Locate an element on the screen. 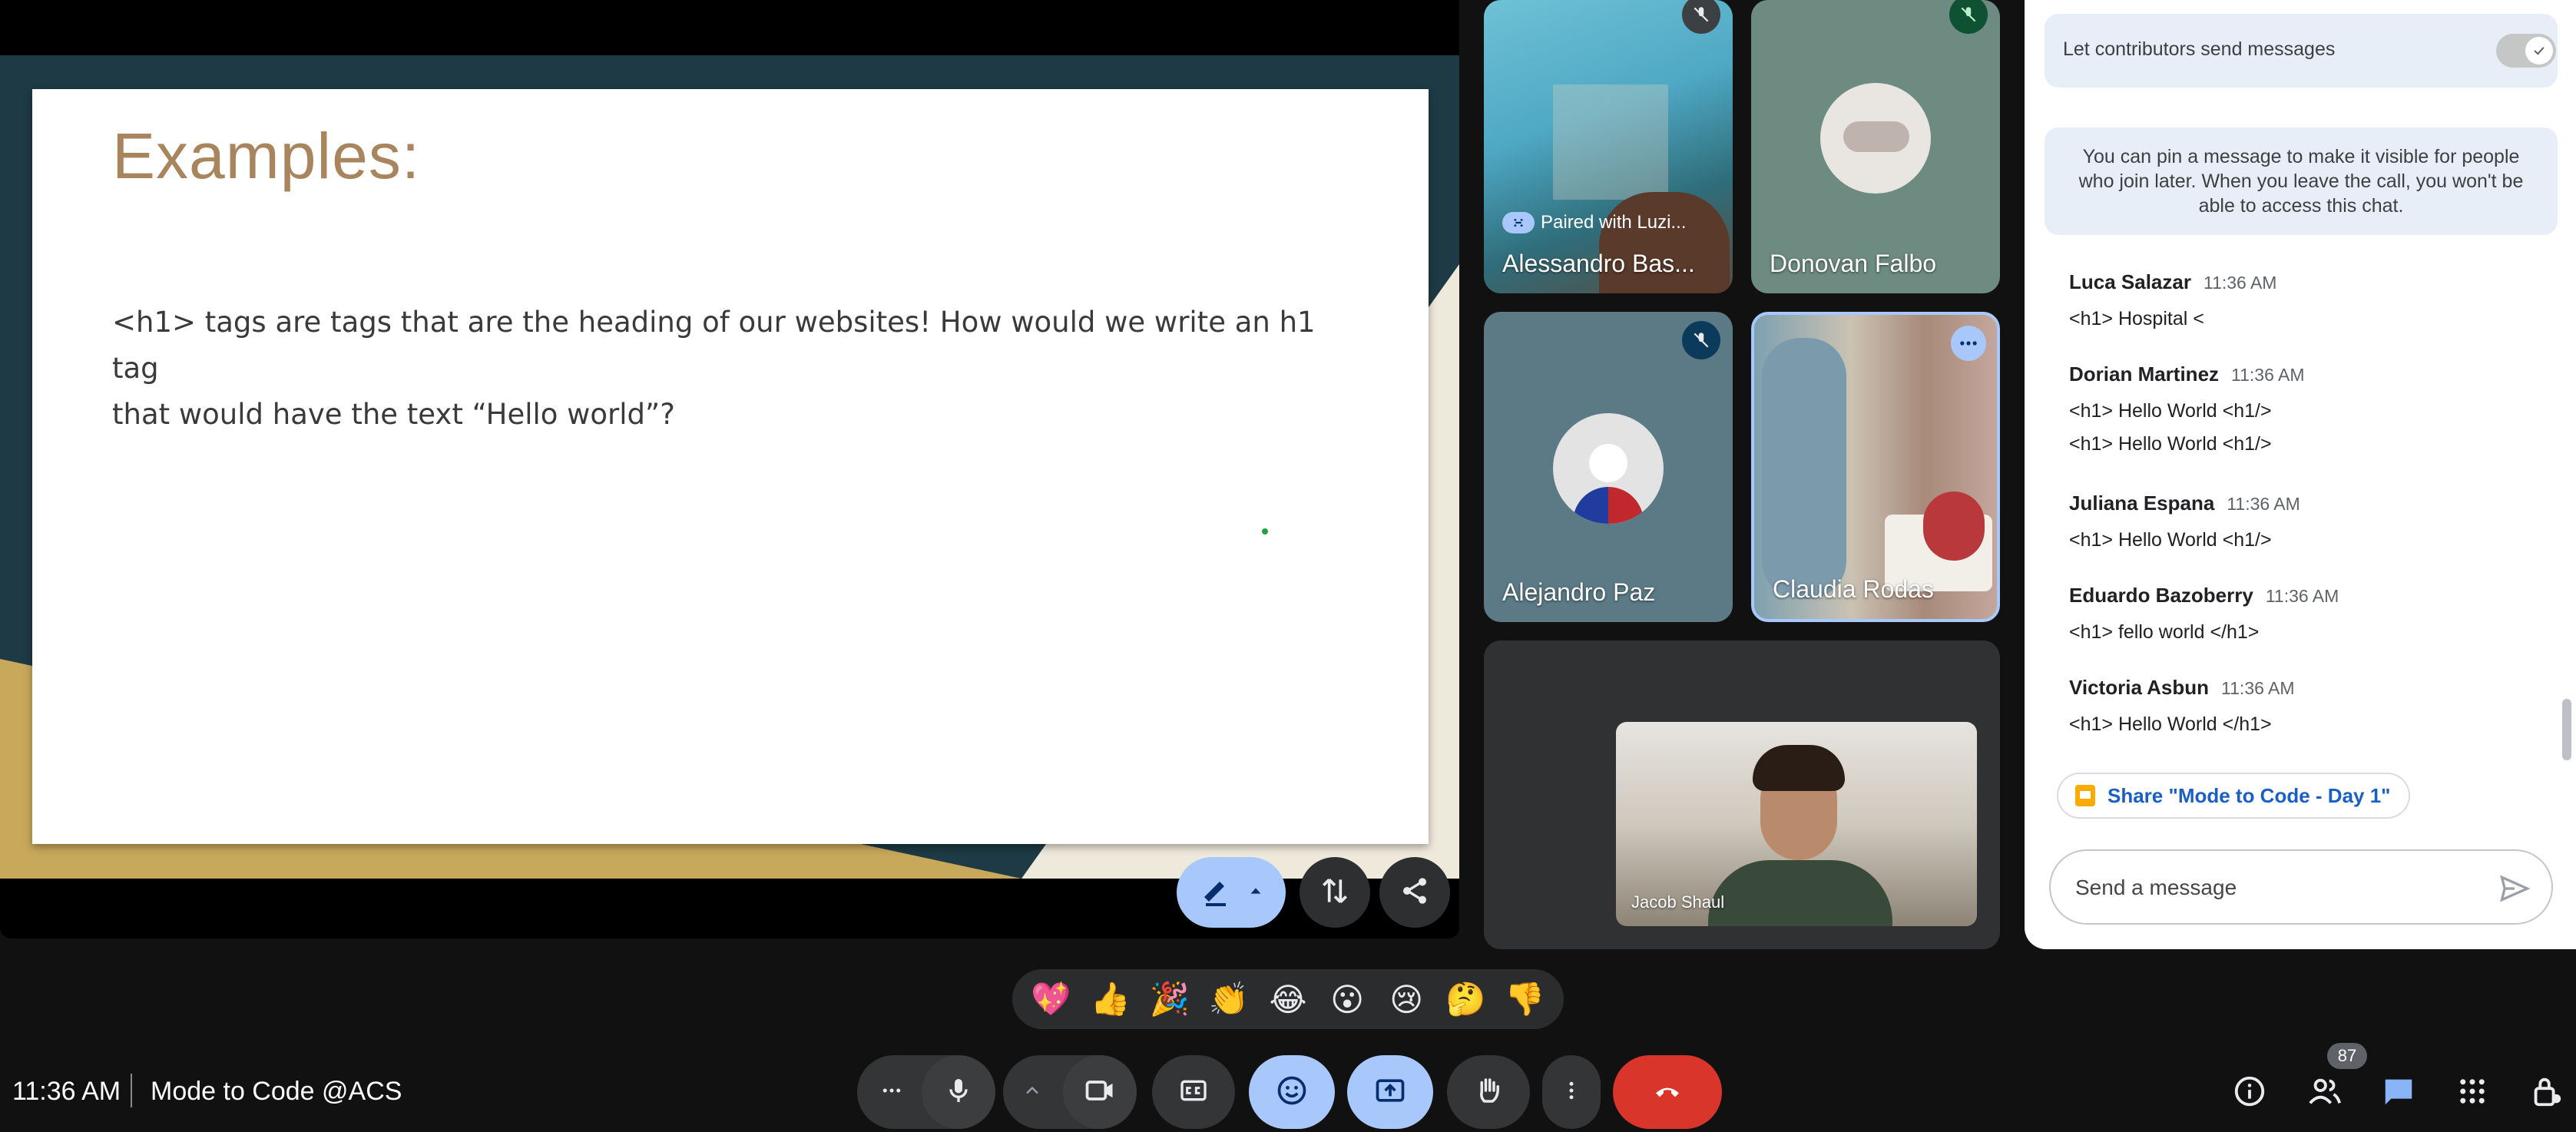 The height and width of the screenshot is (1132, 2576). participant-tile-donovan: Donovan Falbo is located at coordinates (1876, 146).